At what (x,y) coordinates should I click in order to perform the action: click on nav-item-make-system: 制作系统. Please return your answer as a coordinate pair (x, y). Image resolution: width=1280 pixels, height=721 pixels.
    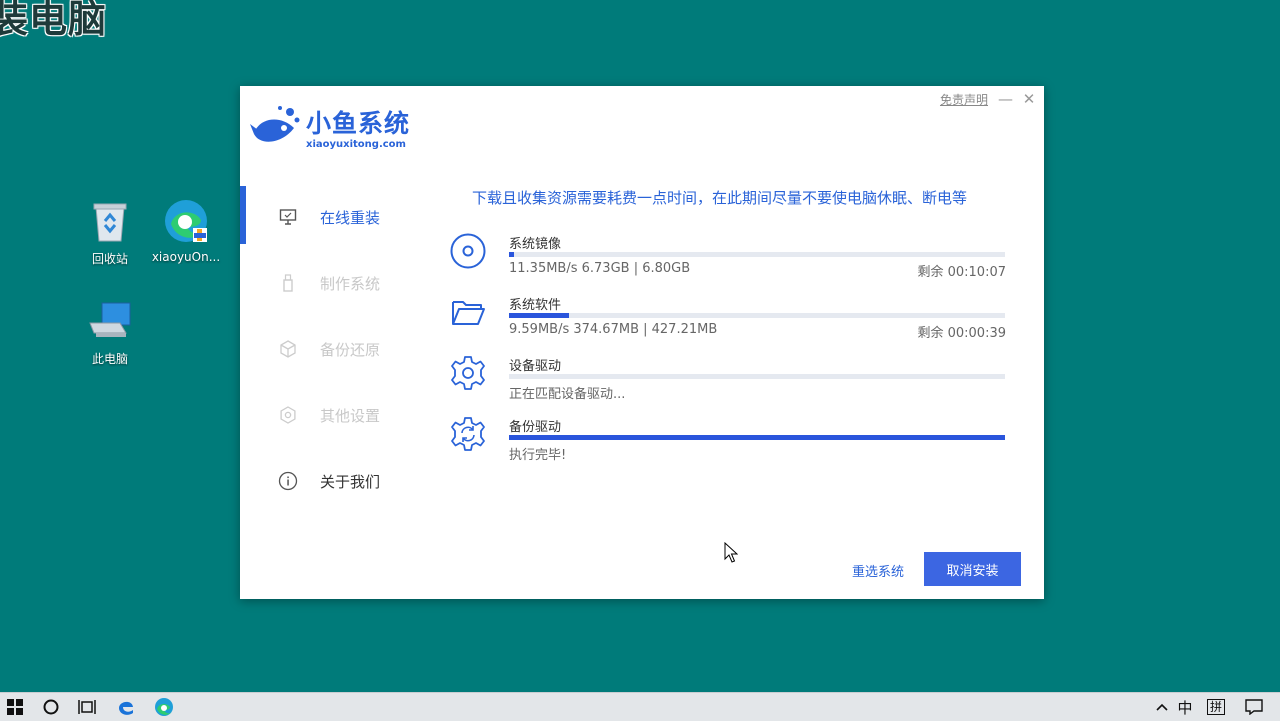
    Looking at the image, I should click on (340, 283).